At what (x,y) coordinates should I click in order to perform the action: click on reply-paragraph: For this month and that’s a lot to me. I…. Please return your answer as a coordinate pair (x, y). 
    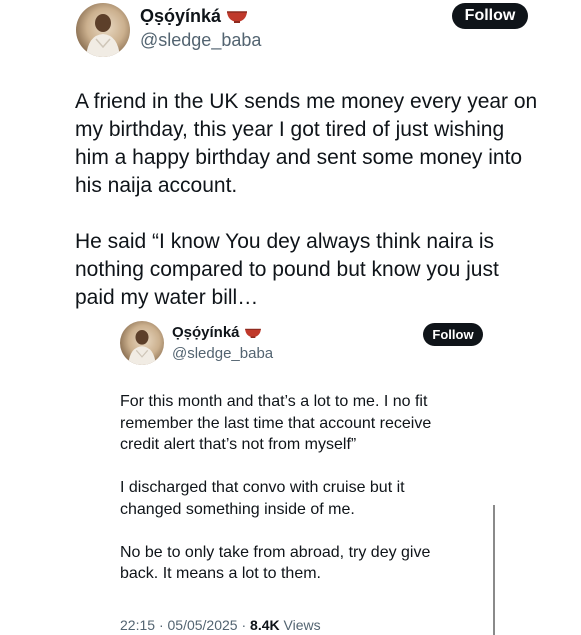
    Looking at the image, I should click on (276, 423).